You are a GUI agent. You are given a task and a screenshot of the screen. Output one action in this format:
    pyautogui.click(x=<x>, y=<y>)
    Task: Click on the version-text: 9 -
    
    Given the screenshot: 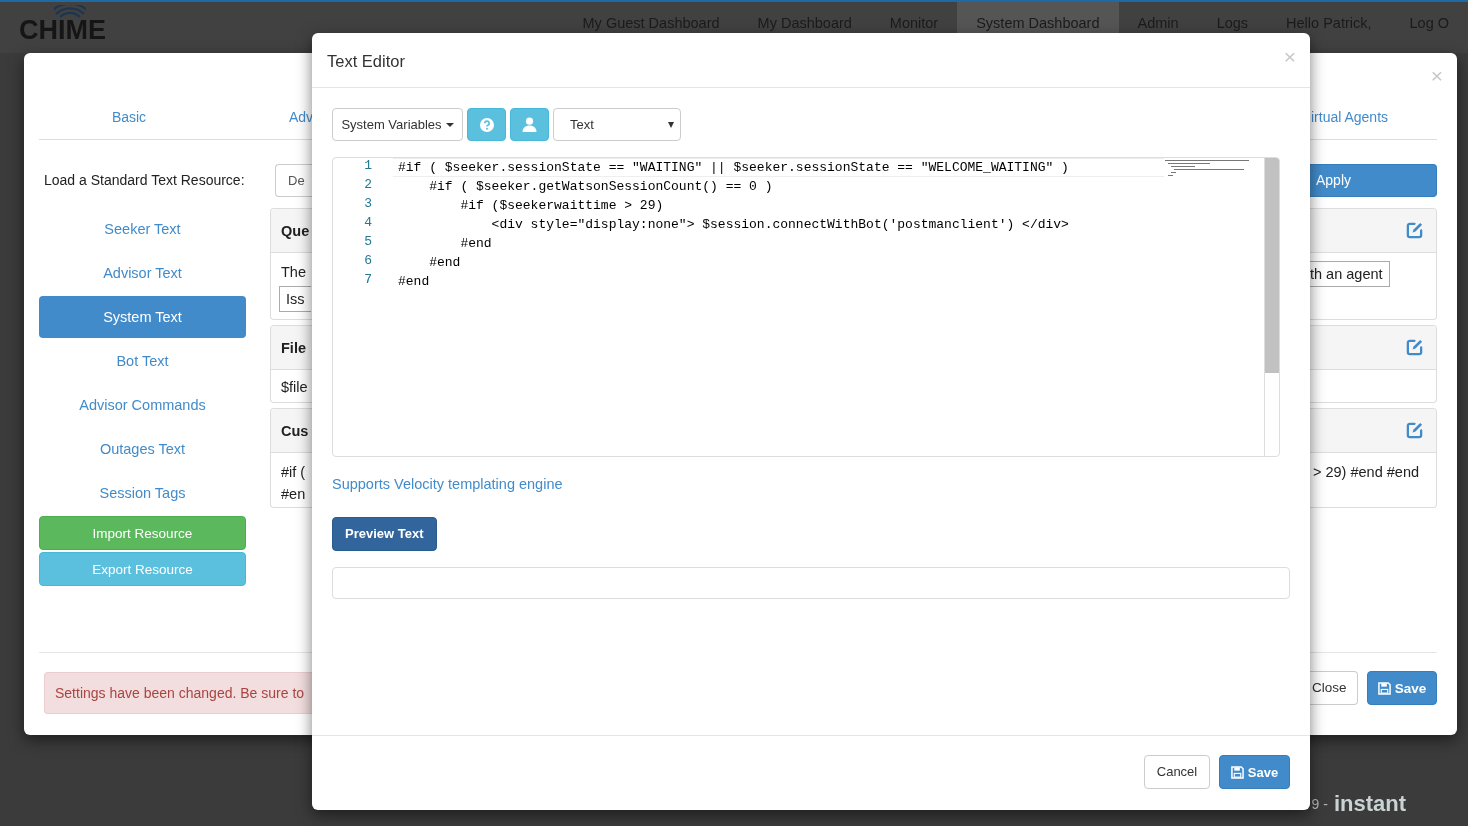 What is the action you would take?
    pyautogui.click(x=1319, y=804)
    